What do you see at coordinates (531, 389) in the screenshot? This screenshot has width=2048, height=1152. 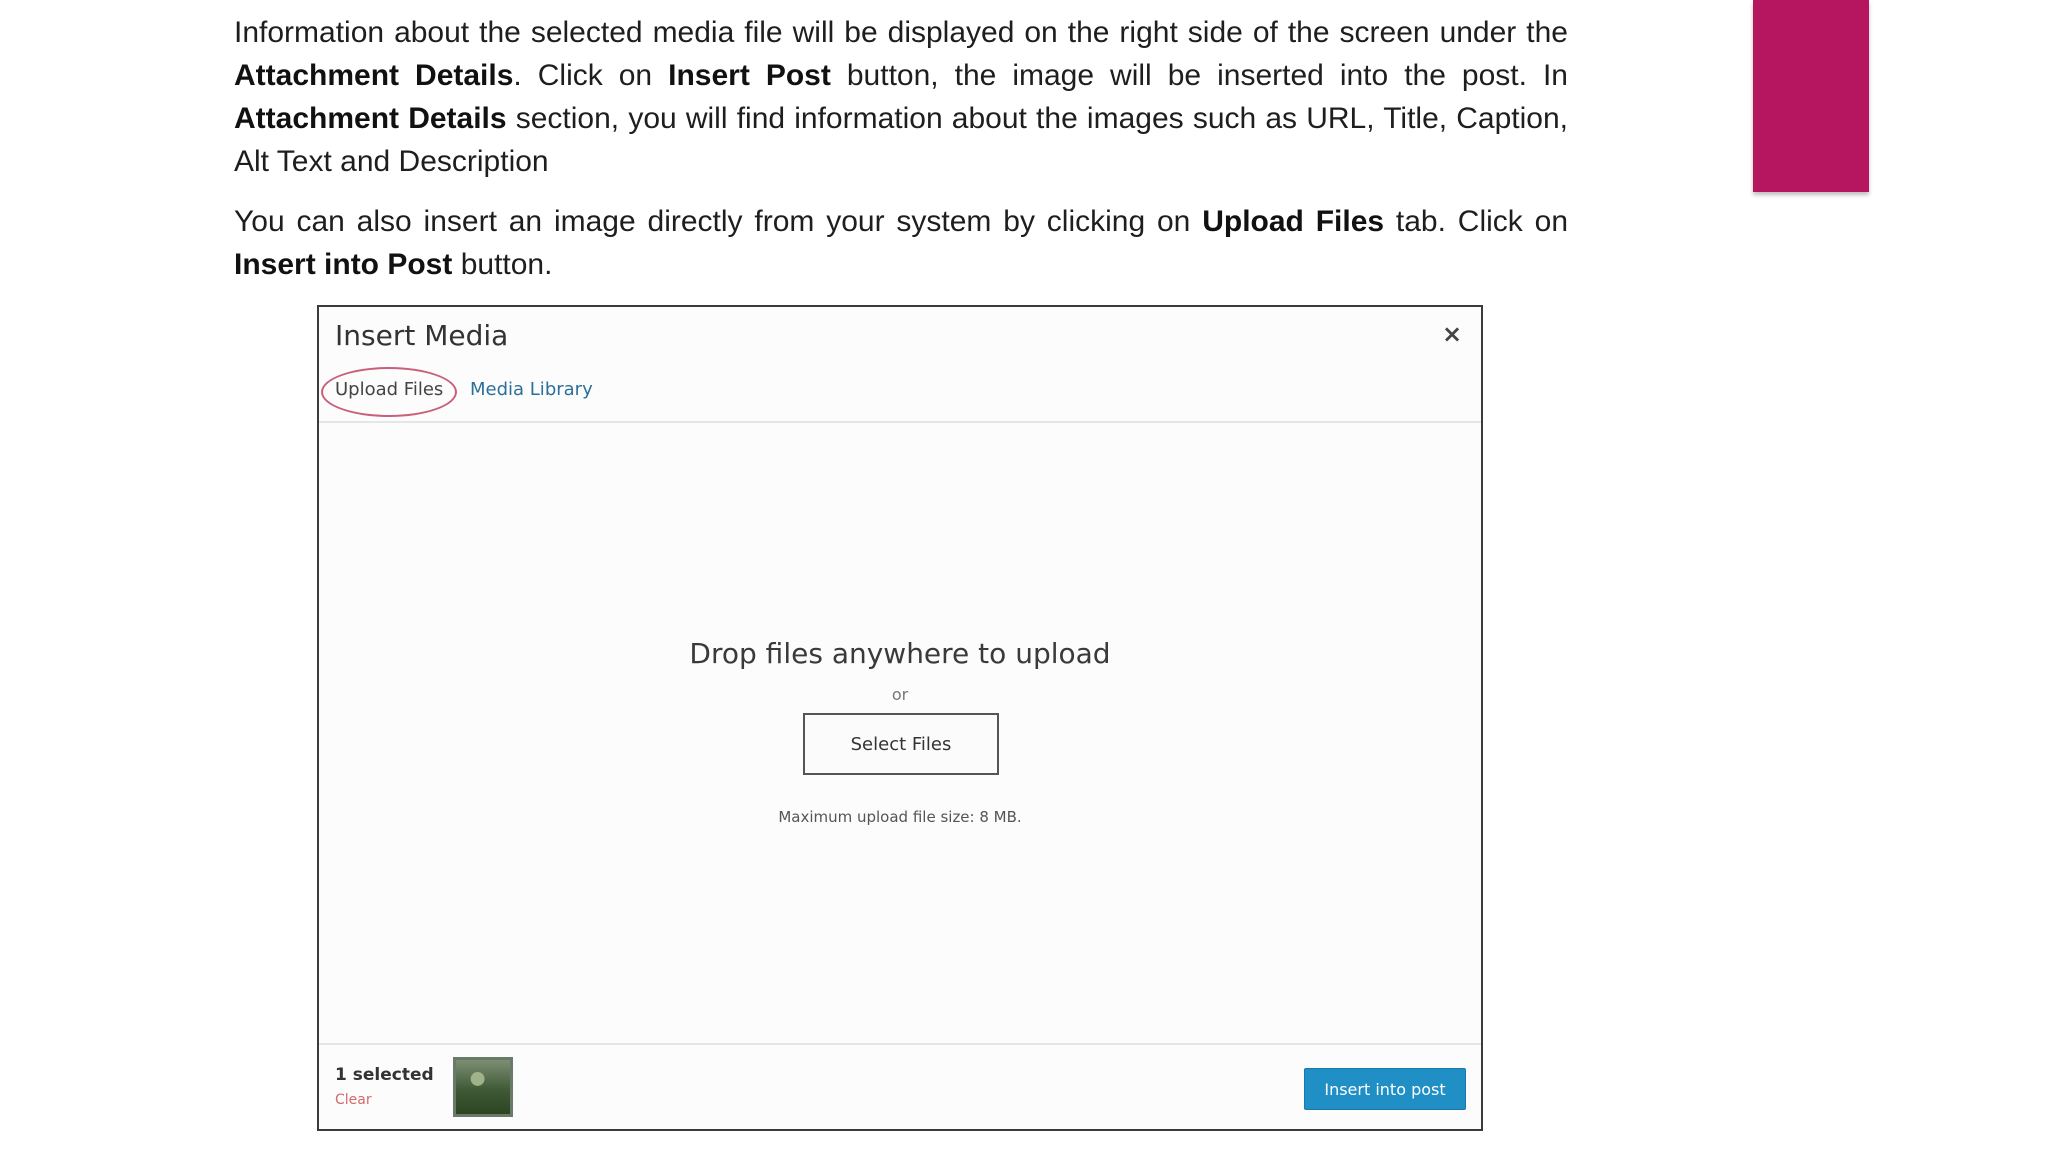 I see `tab-media-library: Media Library` at bounding box center [531, 389].